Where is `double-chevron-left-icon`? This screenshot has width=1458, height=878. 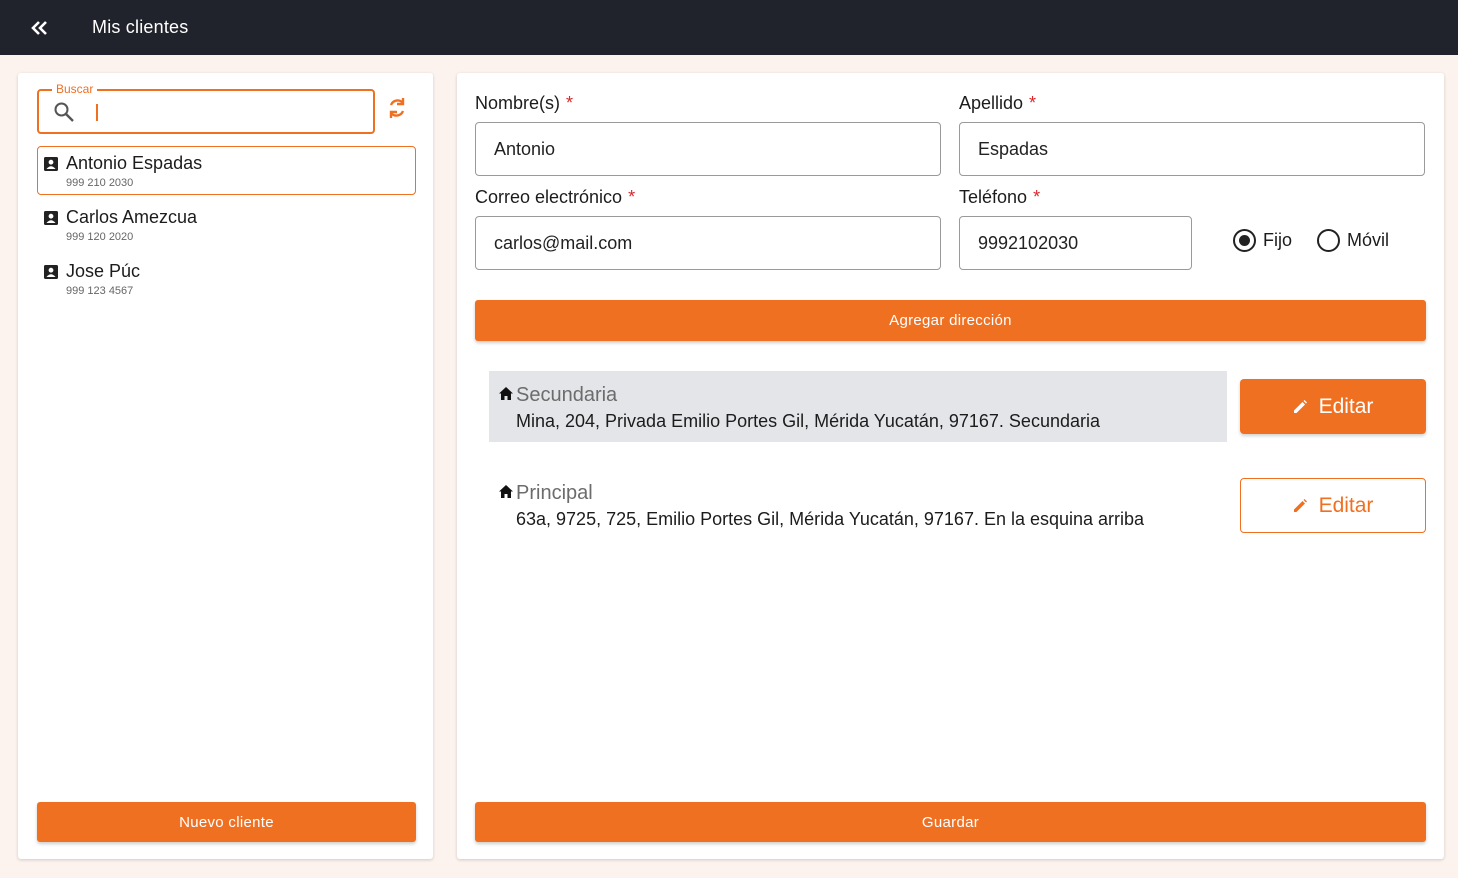
double-chevron-left-icon is located at coordinates (39, 27).